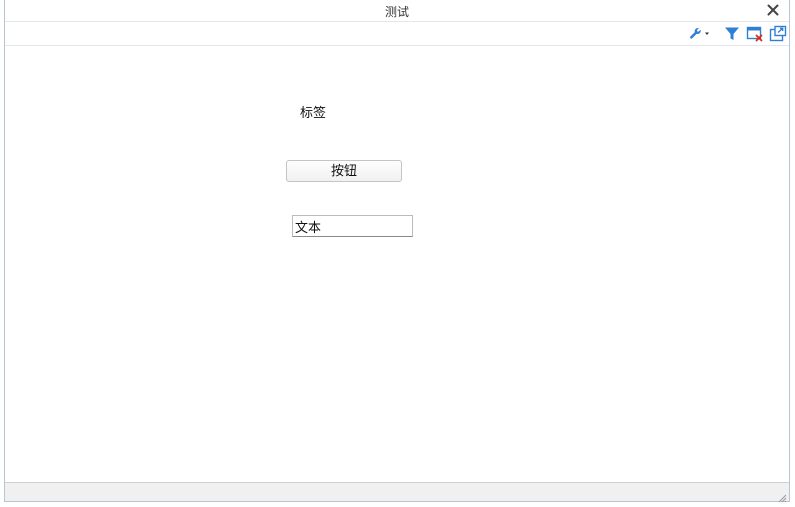 The image size is (795, 507). I want to click on close-icon, so click(773, 10).